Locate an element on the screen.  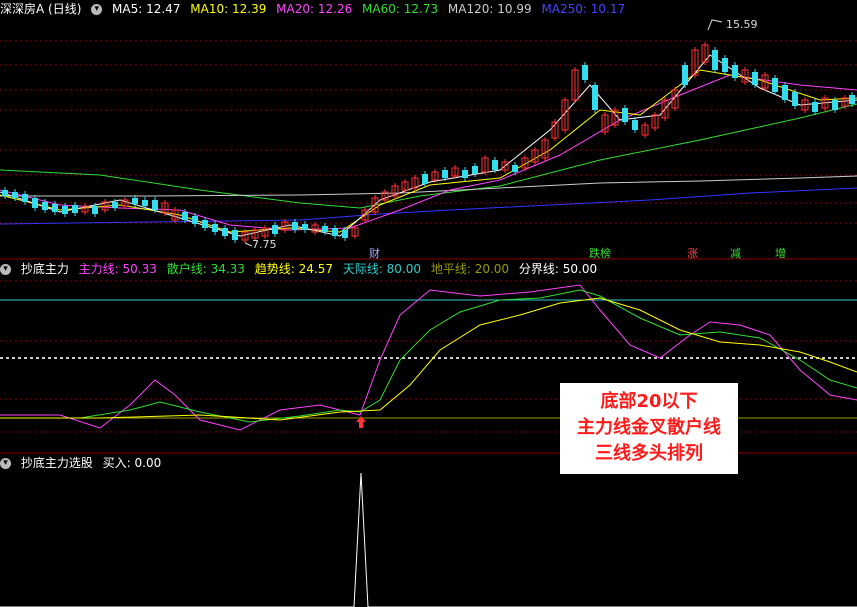
price-low-label: 7.75 is located at coordinates (264, 244).